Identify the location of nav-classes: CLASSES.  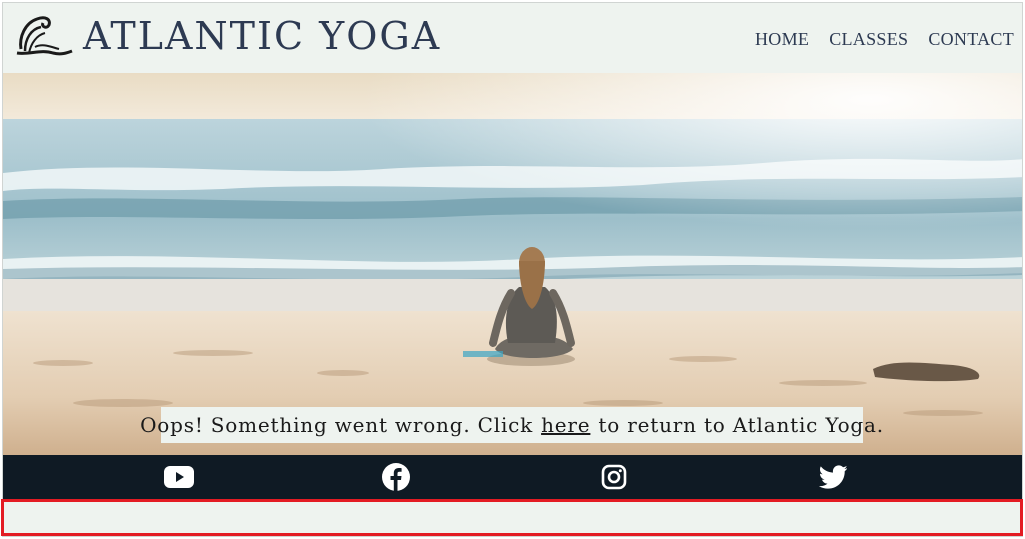
(868, 39).